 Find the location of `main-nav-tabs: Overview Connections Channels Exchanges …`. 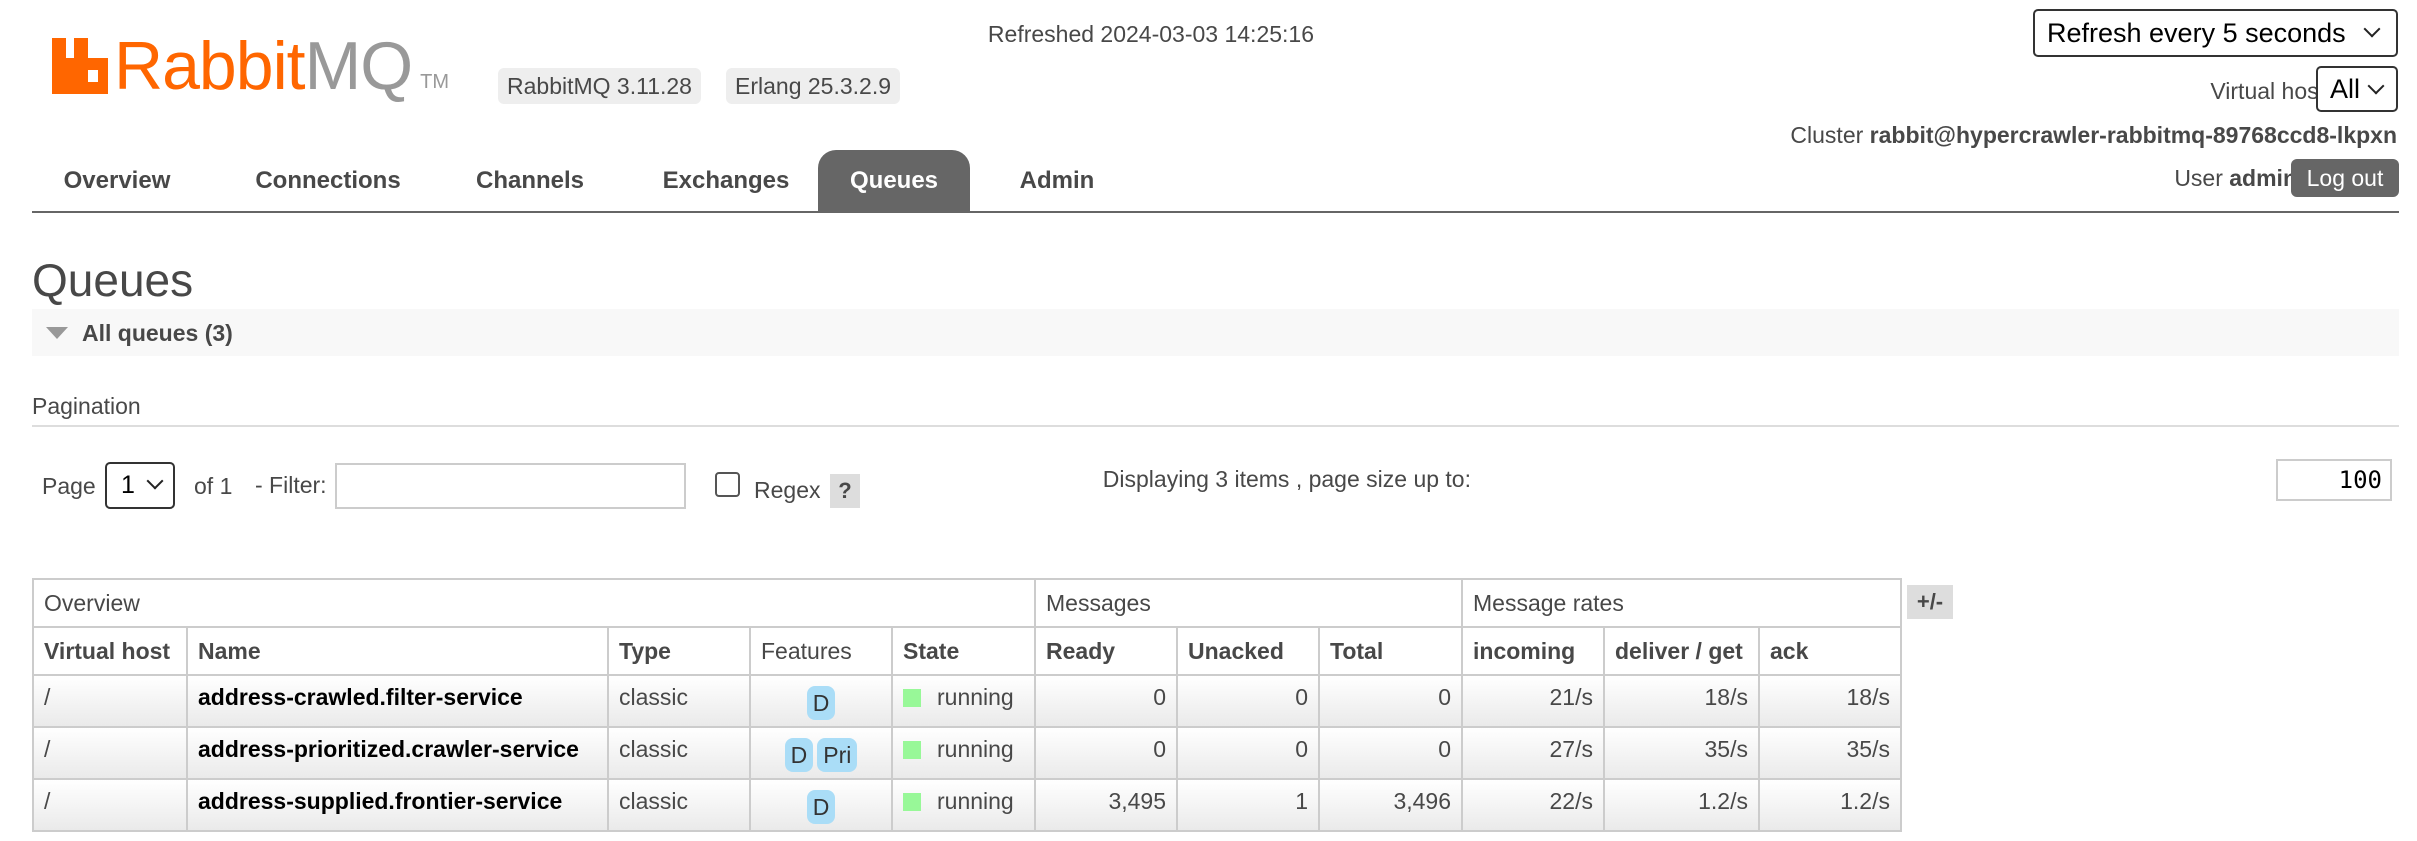

main-nav-tabs: Overview Connections Channels Exchanges … is located at coordinates (1215, 181).